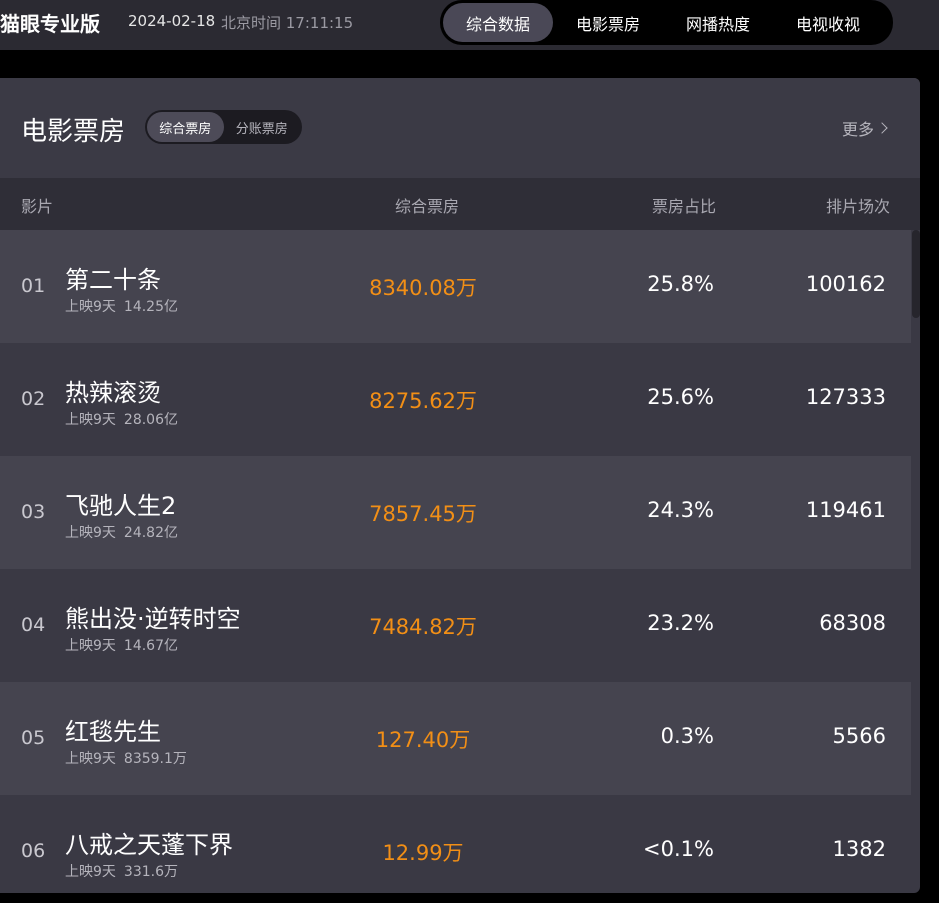 This screenshot has width=939, height=903. I want to click on film-meta: 上映9天 24.82亿, so click(121, 532).